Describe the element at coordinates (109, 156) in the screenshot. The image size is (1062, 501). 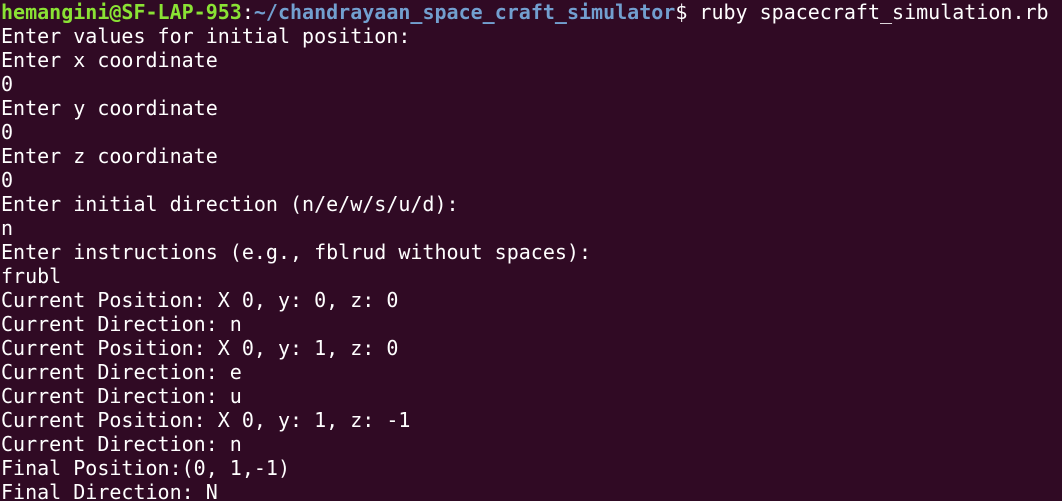
I see `output-line: Enter z coordinate` at that location.